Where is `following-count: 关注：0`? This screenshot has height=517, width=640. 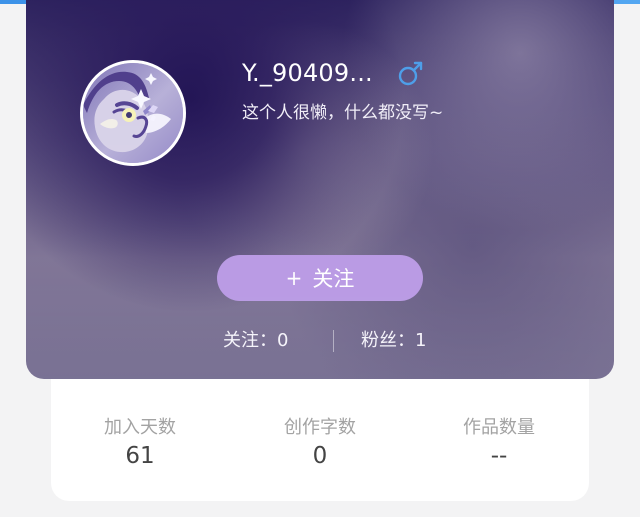
following-count: 关注：0 is located at coordinates (255, 341).